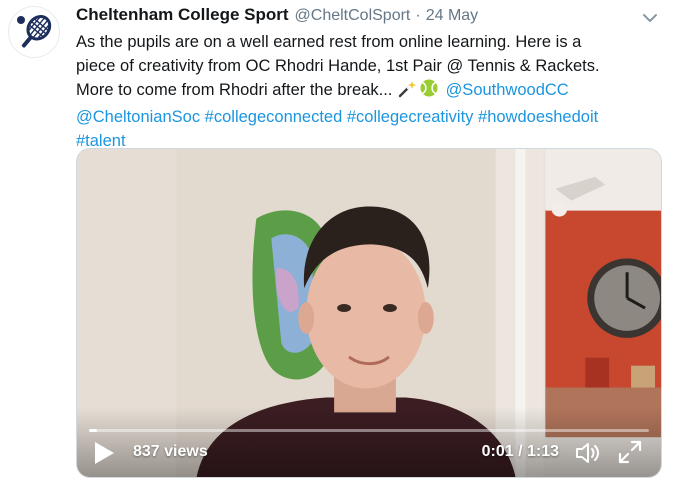 This screenshot has height=490, width=678. What do you see at coordinates (497, 451) in the screenshot?
I see `current-time: 0:01` at bounding box center [497, 451].